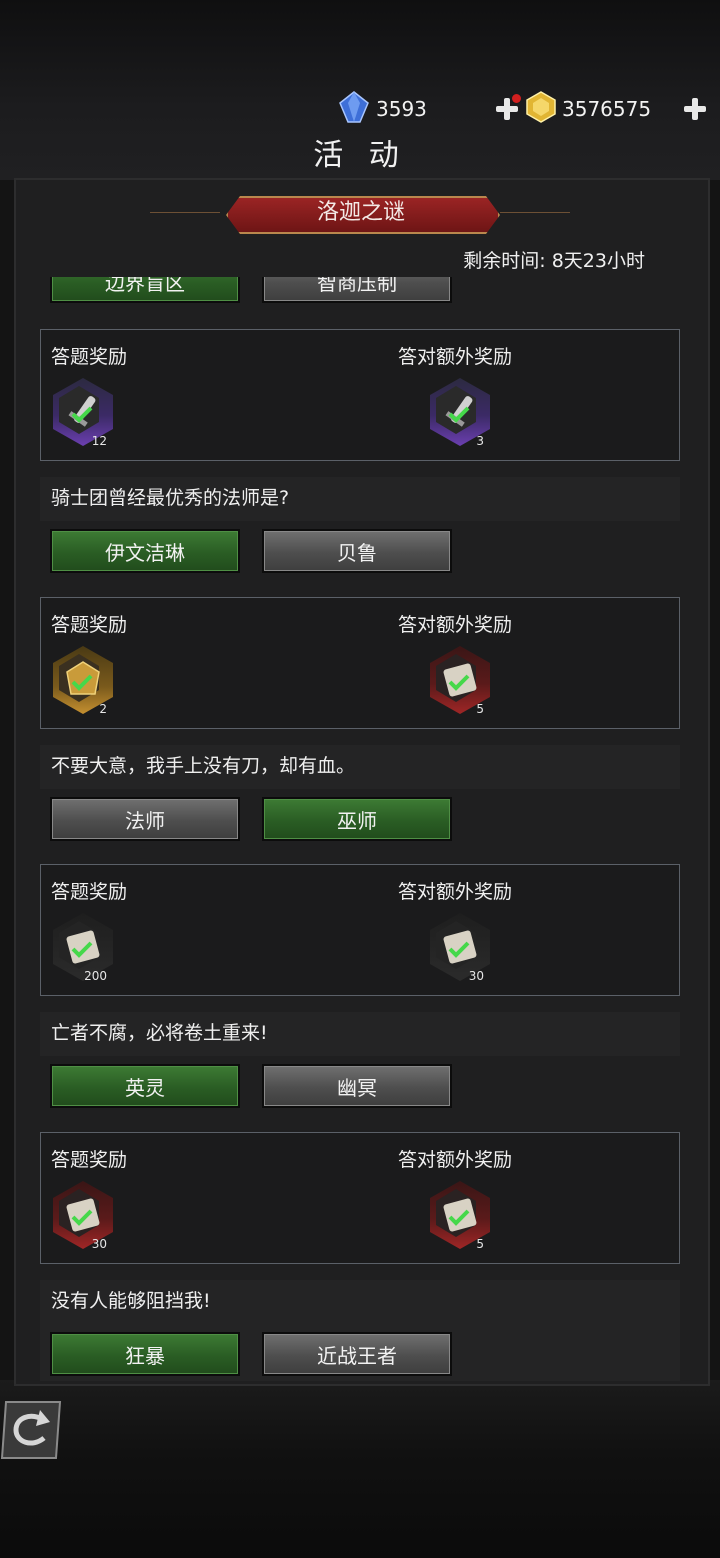  I want to click on bonus-qty: 3, so click(480, 441).